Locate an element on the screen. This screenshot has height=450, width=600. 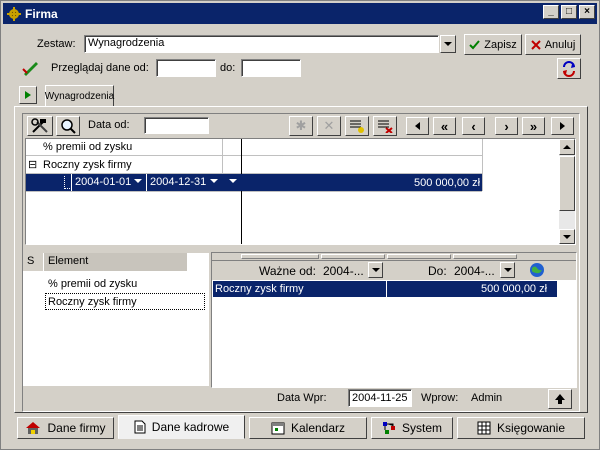
minimize-button: _ is located at coordinates (551, 12).